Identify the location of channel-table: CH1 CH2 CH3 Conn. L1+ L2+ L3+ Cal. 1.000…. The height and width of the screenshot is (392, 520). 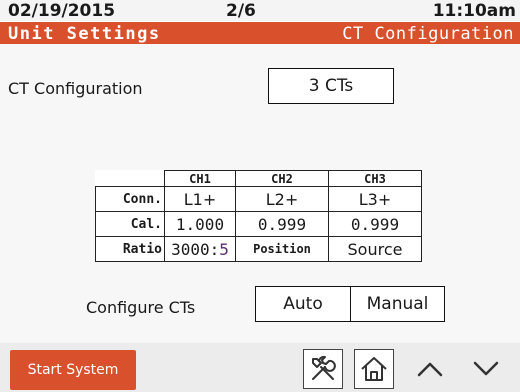
(258, 216).